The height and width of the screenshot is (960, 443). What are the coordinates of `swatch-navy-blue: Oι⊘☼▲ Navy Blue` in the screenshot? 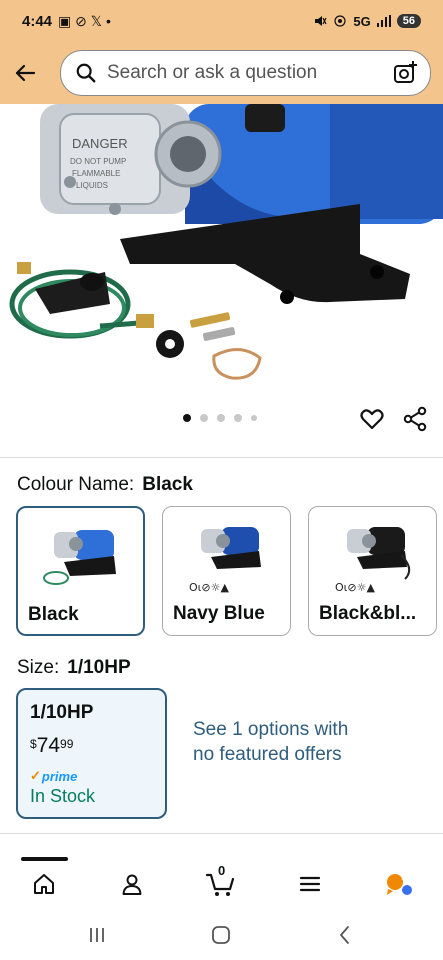 It's located at (226, 571).